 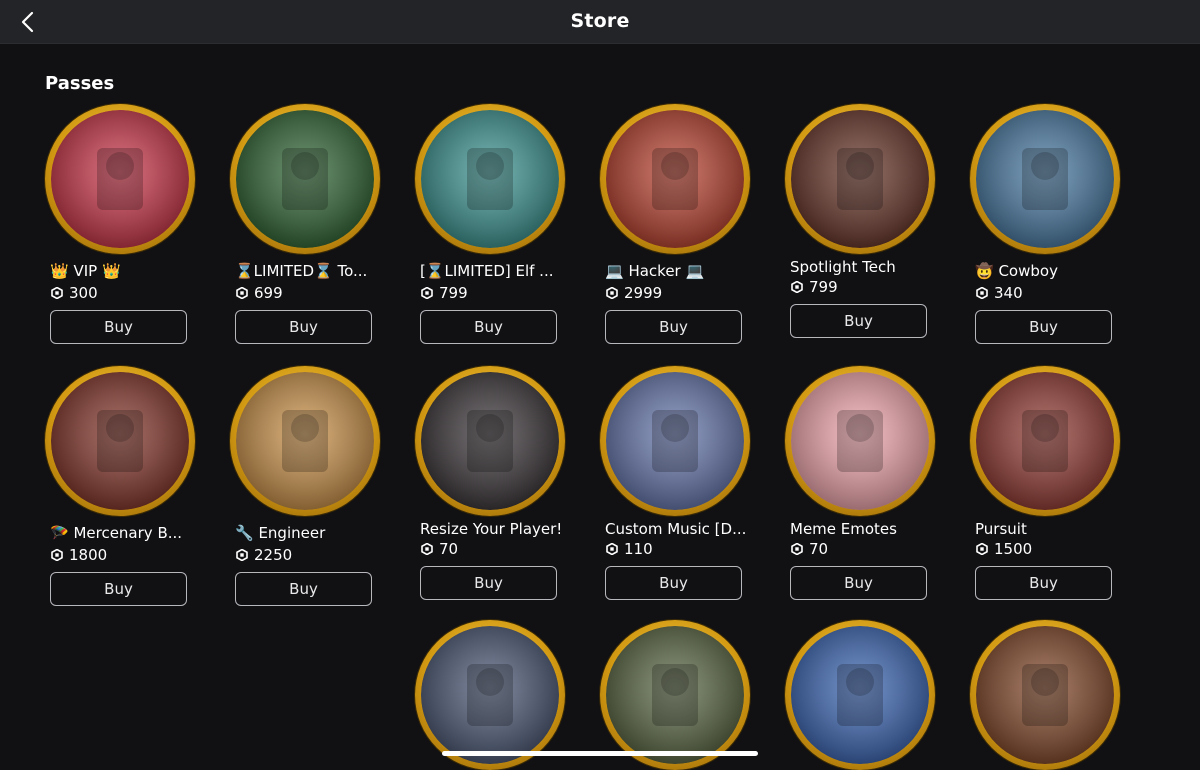 I want to click on pass-name: Pursuit, so click(x=1001, y=529).